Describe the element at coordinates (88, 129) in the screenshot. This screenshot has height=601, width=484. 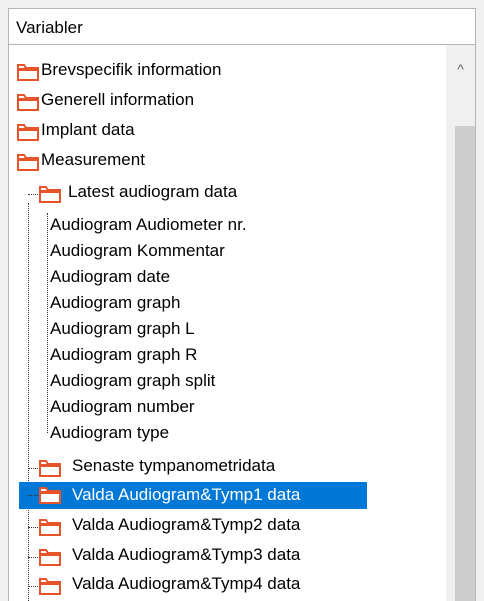
I see `tree-node-label: Implant data` at that location.